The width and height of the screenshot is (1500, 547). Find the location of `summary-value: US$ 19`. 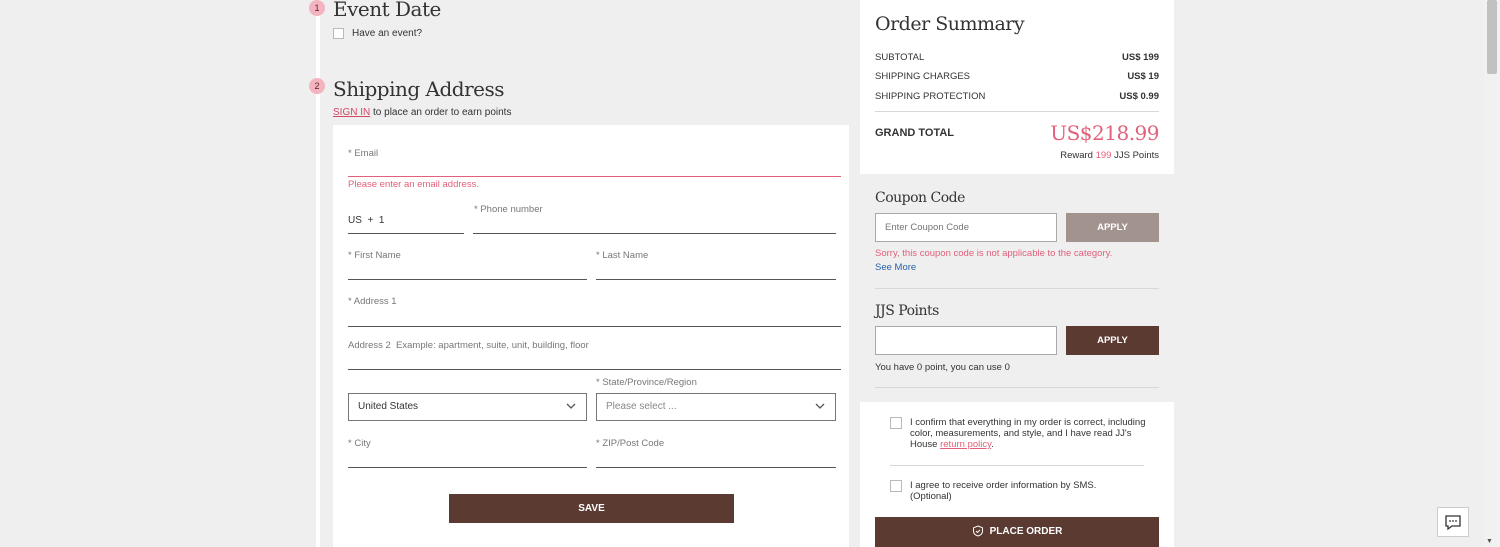

summary-value: US$ 19 is located at coordinates (1143, 76).